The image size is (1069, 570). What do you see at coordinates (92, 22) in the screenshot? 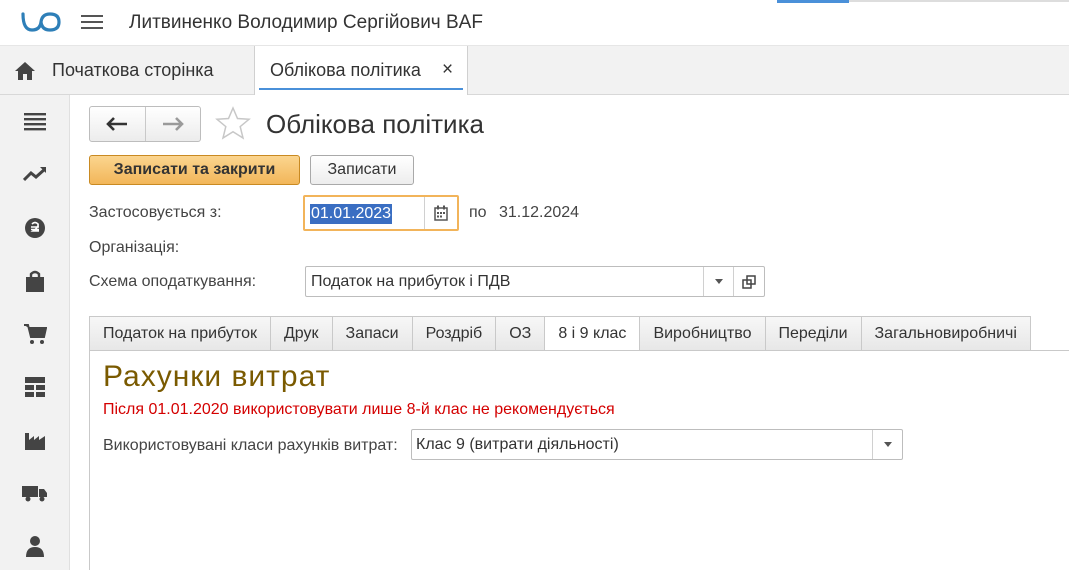
I see `main-menu-icon` at bounding box center [92, 22].